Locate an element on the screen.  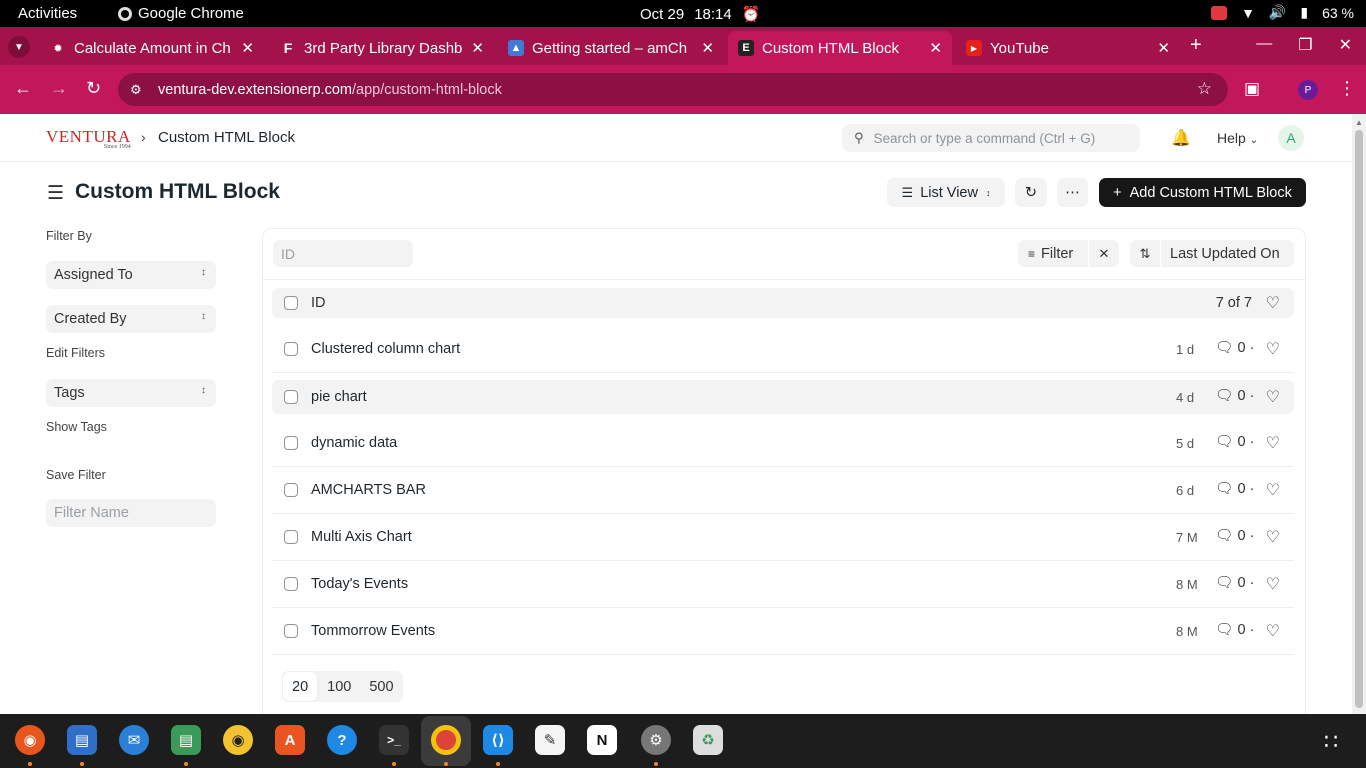
text-editor-icon: ✎ is located at coordinates (550, 740).